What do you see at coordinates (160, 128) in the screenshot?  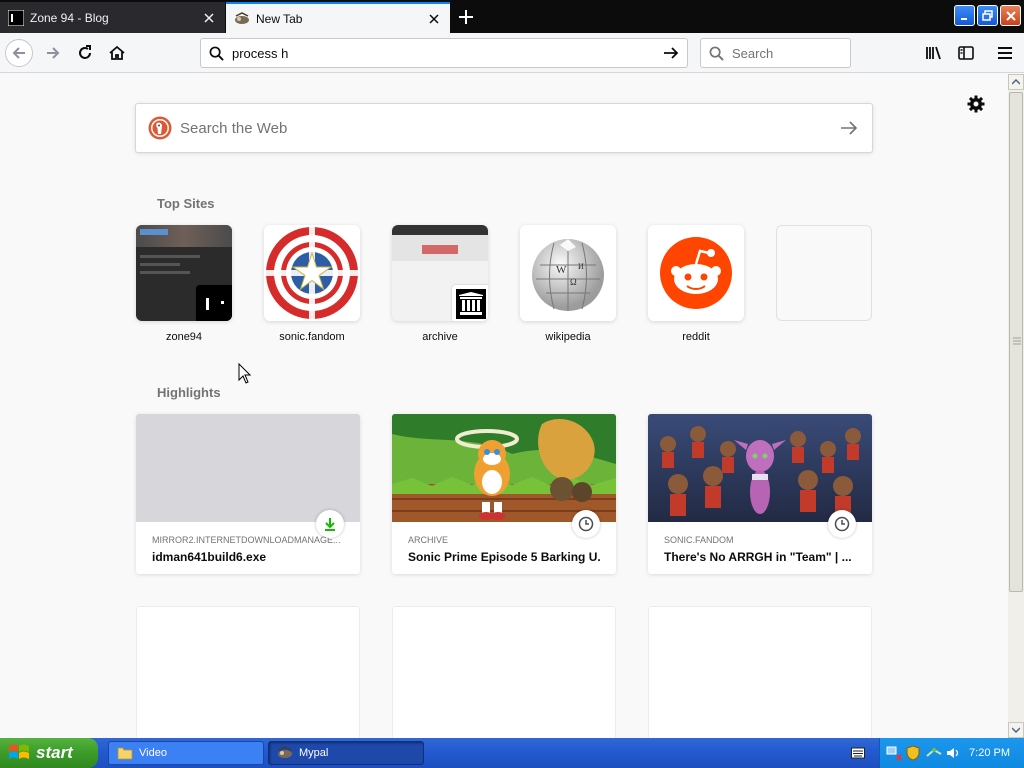 I see `duckduckgo-logo-icon` at bounding box center [160, 128].